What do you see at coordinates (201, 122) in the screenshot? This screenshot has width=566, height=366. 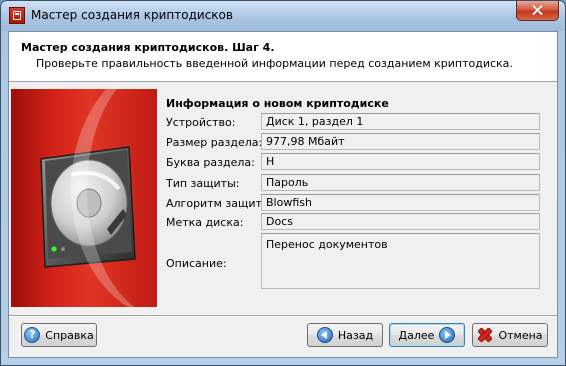 I see `device-label: Устройство:` at bounding box center [201, 122].